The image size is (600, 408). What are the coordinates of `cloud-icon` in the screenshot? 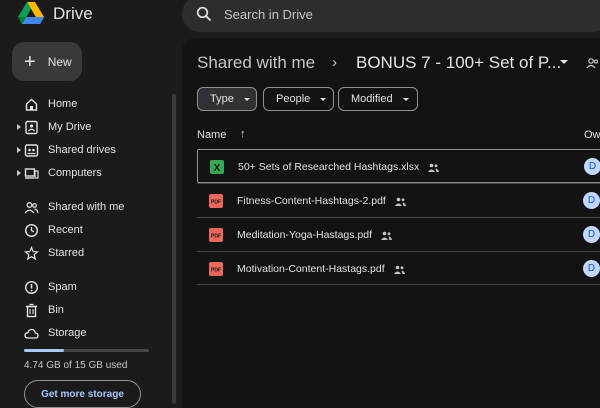 It's located at (31, 333).